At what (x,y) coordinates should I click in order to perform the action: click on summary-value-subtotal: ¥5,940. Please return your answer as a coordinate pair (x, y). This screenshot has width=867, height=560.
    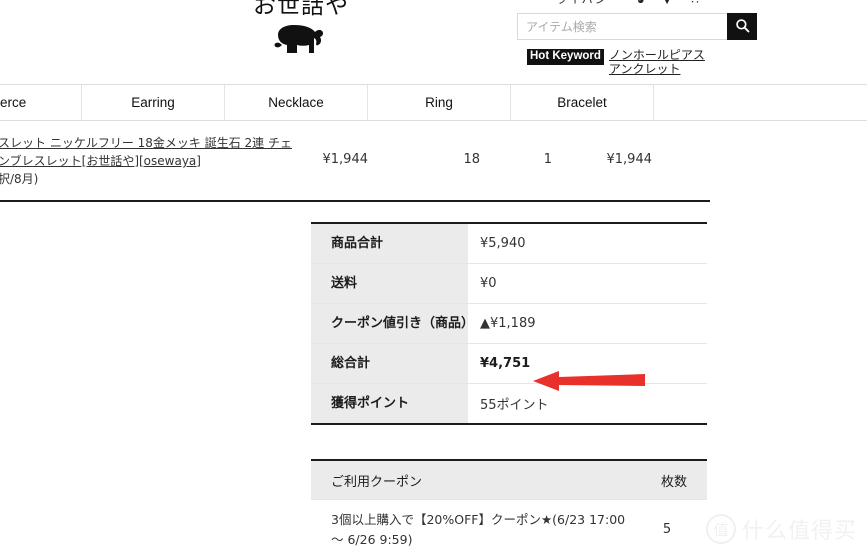
    Looking at the image, I should click on (587, 243).